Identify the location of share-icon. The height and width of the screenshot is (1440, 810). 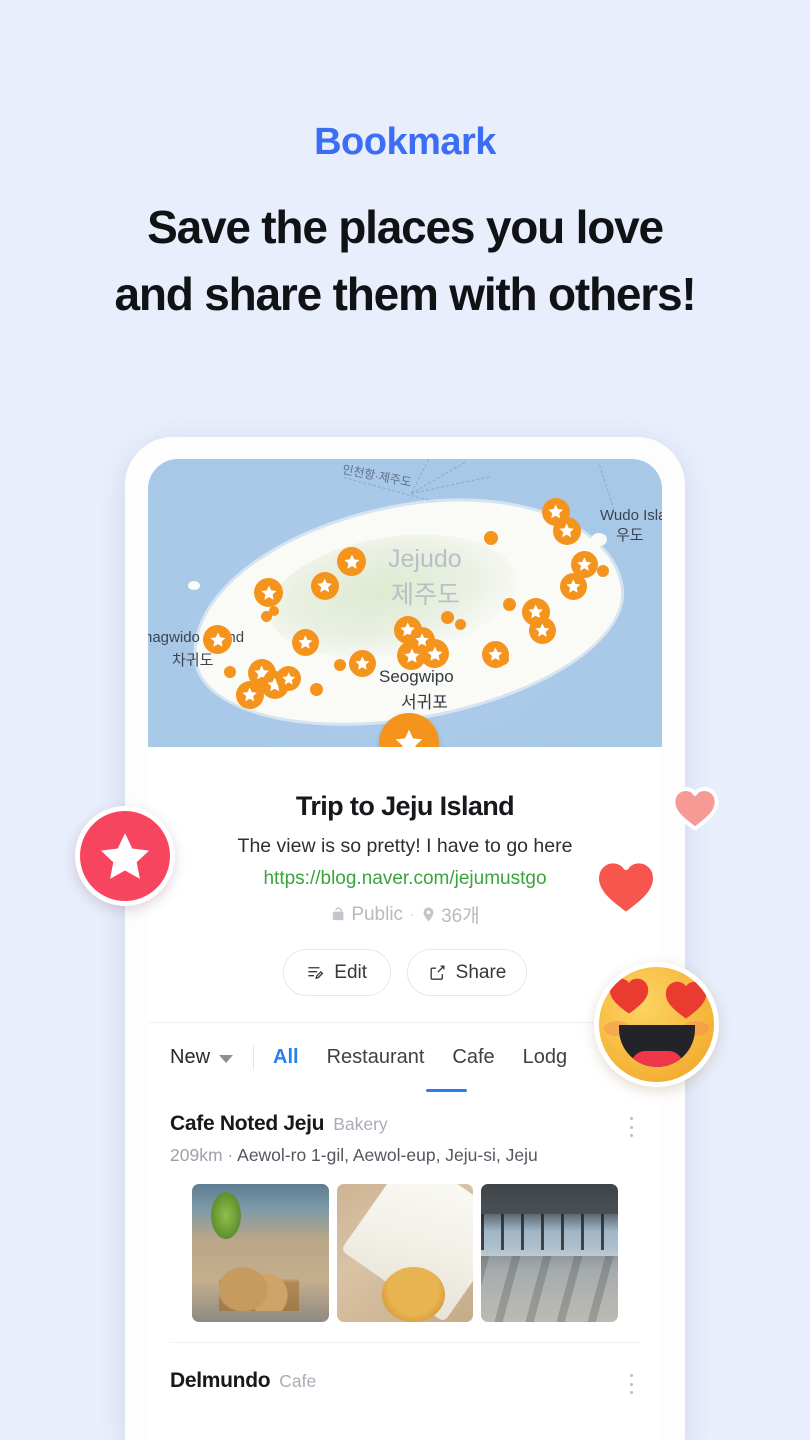
(437, 972).